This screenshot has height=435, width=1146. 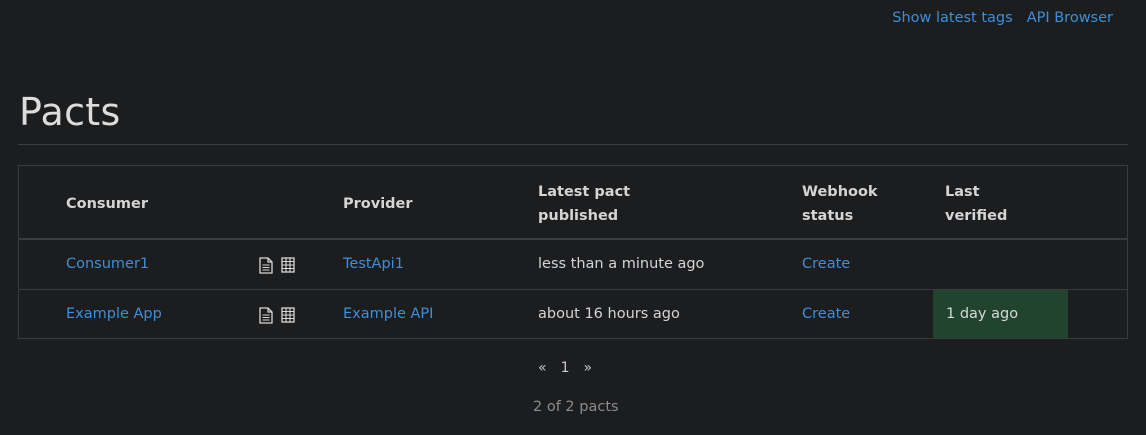 What do you see at coordinates (576, 407) in the screenshot?
I see `pact-count: 2 of 2 pacts` at bounding box center [576, 407].